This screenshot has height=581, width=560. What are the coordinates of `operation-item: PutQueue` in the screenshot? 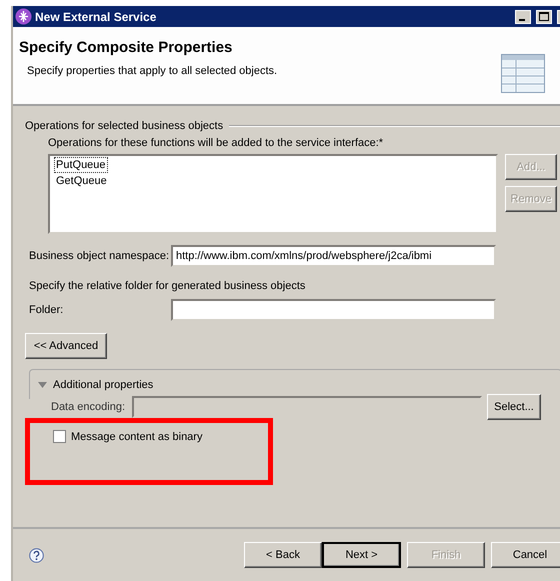 It's located at (81, 165).